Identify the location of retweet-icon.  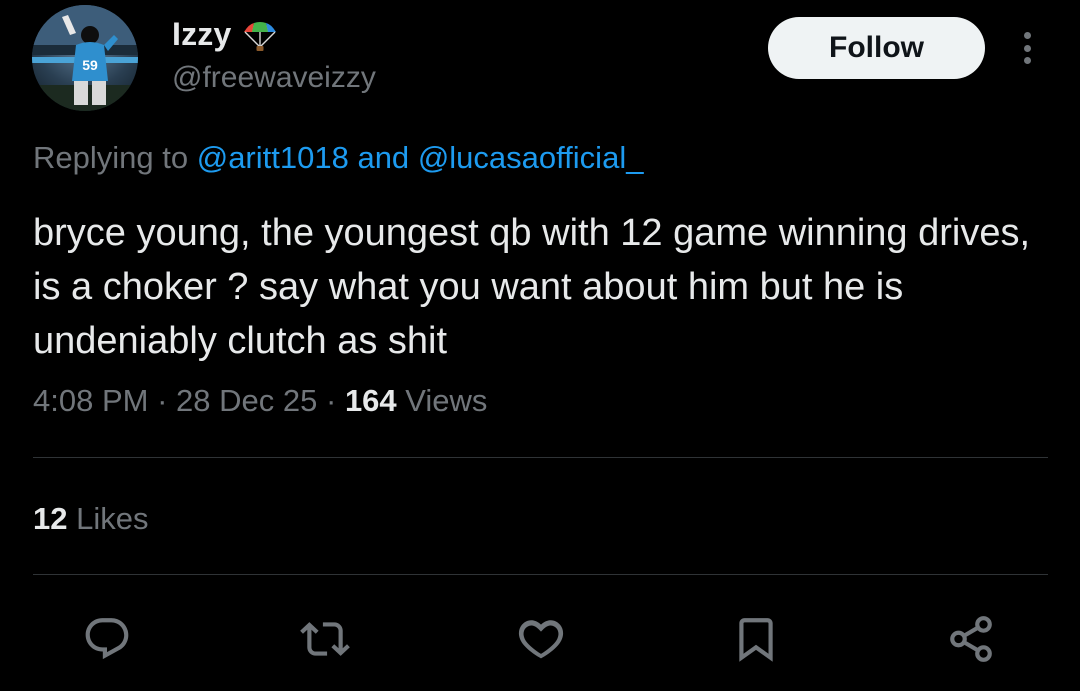
(325, 639).